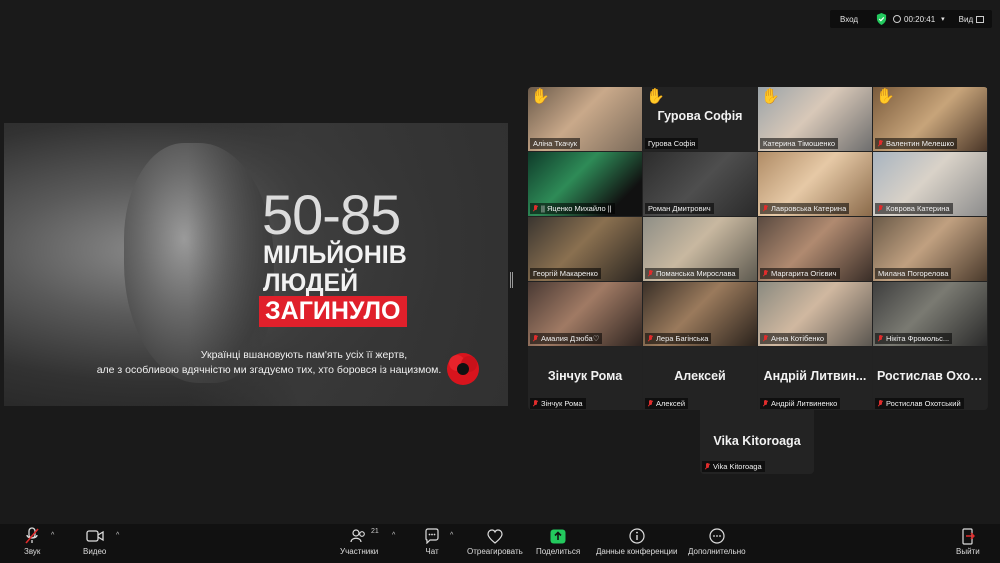 This screenshot has width=1000, height=563. Describe the element at coordinates (636, 541) in the screenshot. I see `meeting-info-button: Данные конференции` at that location.